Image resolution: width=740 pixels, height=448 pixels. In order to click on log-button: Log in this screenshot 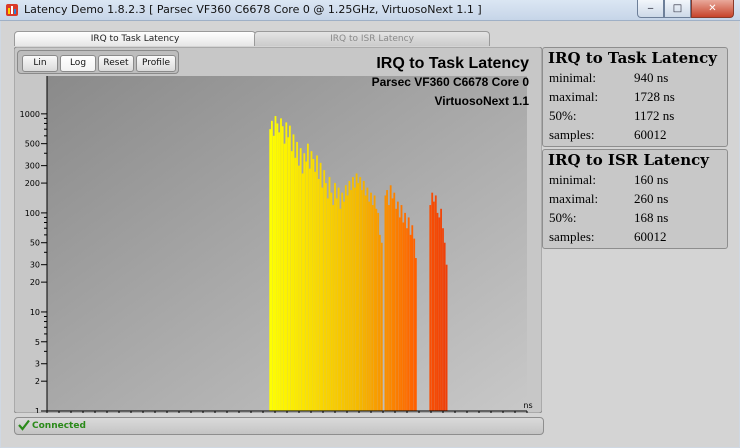, I will do `click(78, 63)`.